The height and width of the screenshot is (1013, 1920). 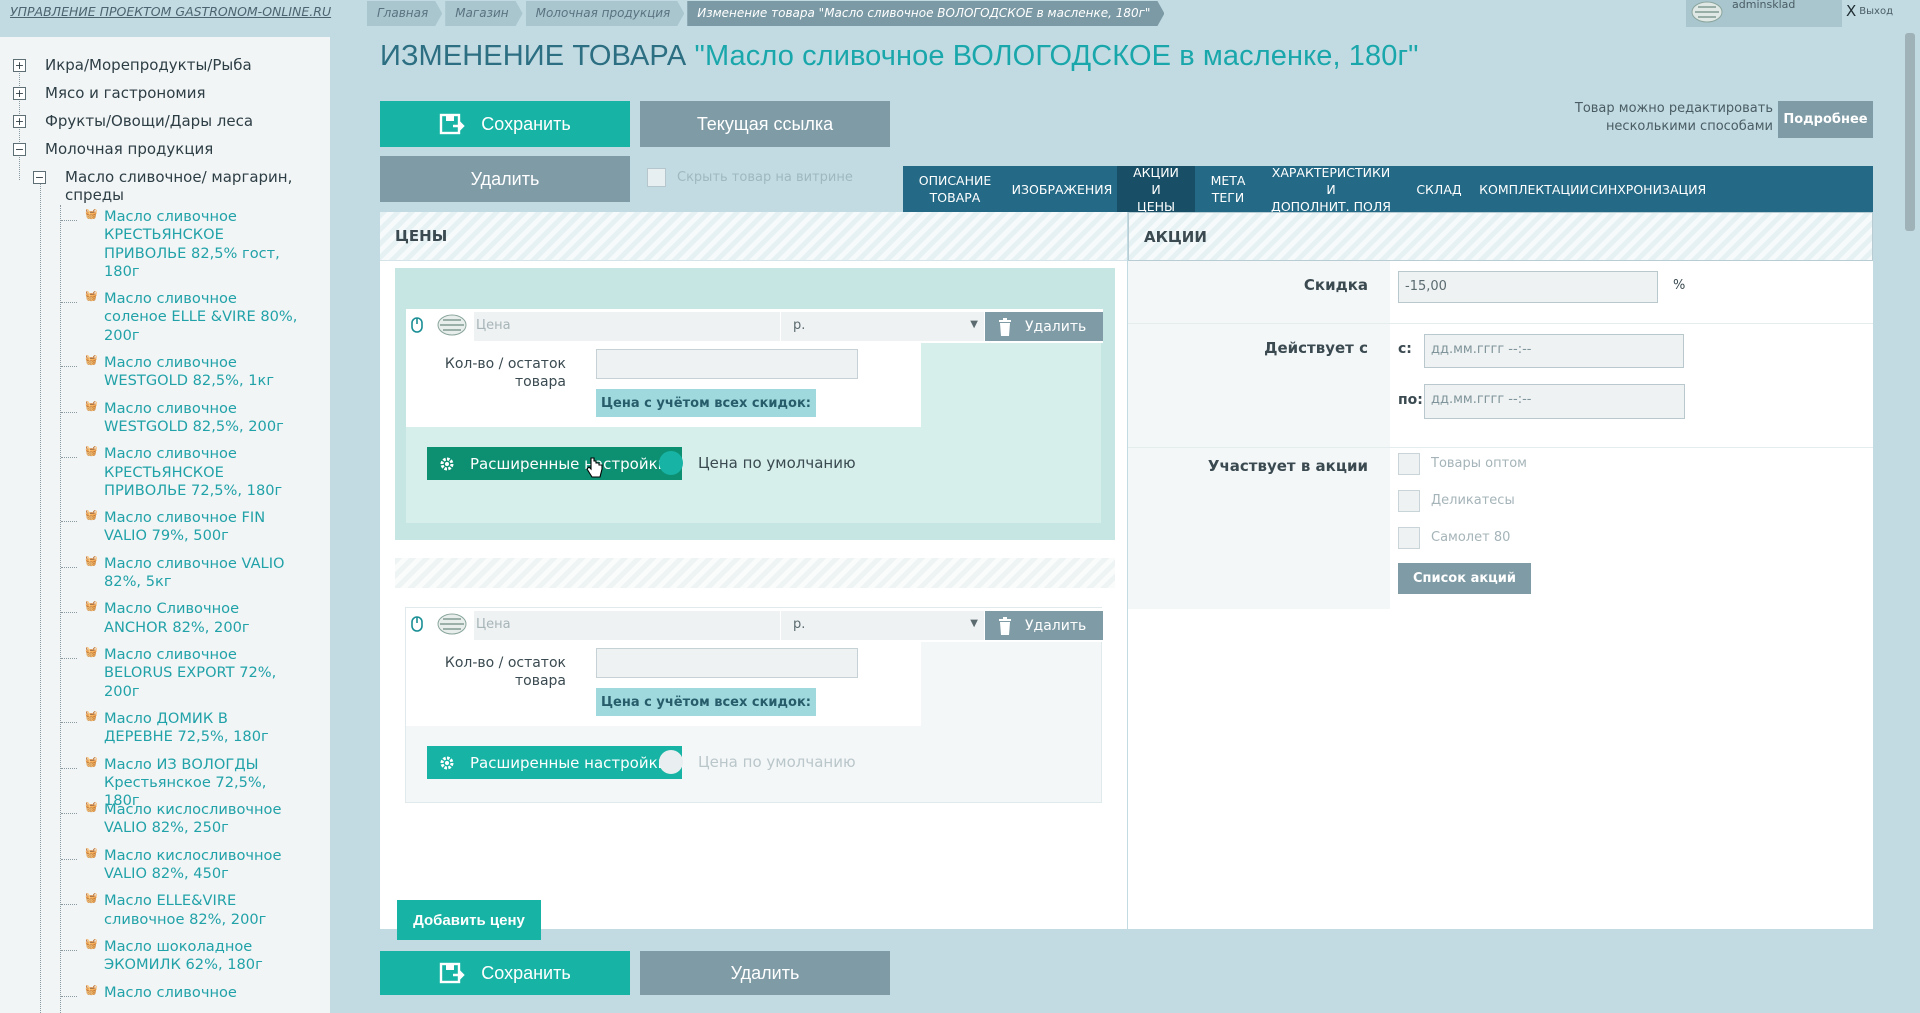 I want to click on tree-product: Масло кислосливочное VALIO 82%, 450г, so click(x=204, y=865).